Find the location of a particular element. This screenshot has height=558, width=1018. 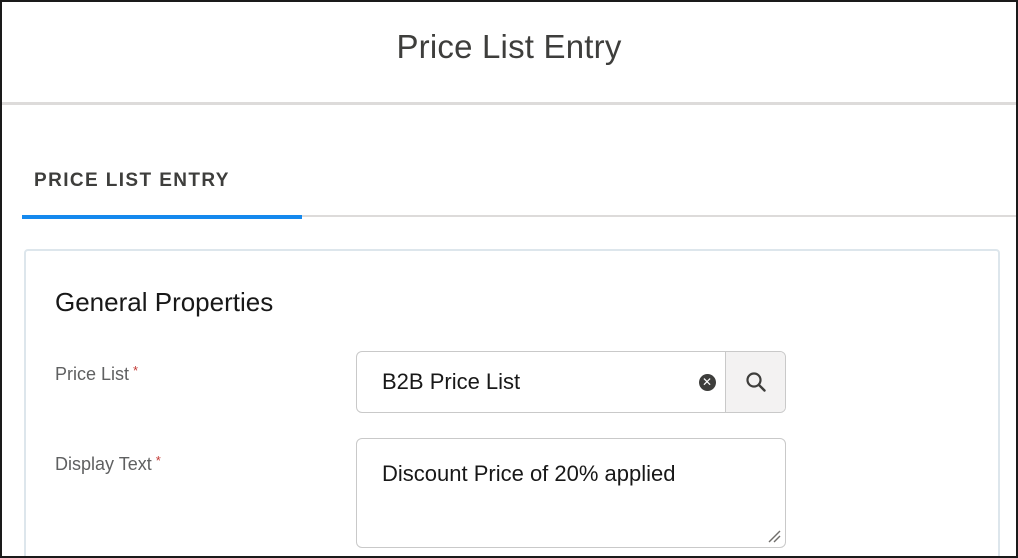

price-list-lookup: B2B Price List ✕ is located at coordinates (571, 382).